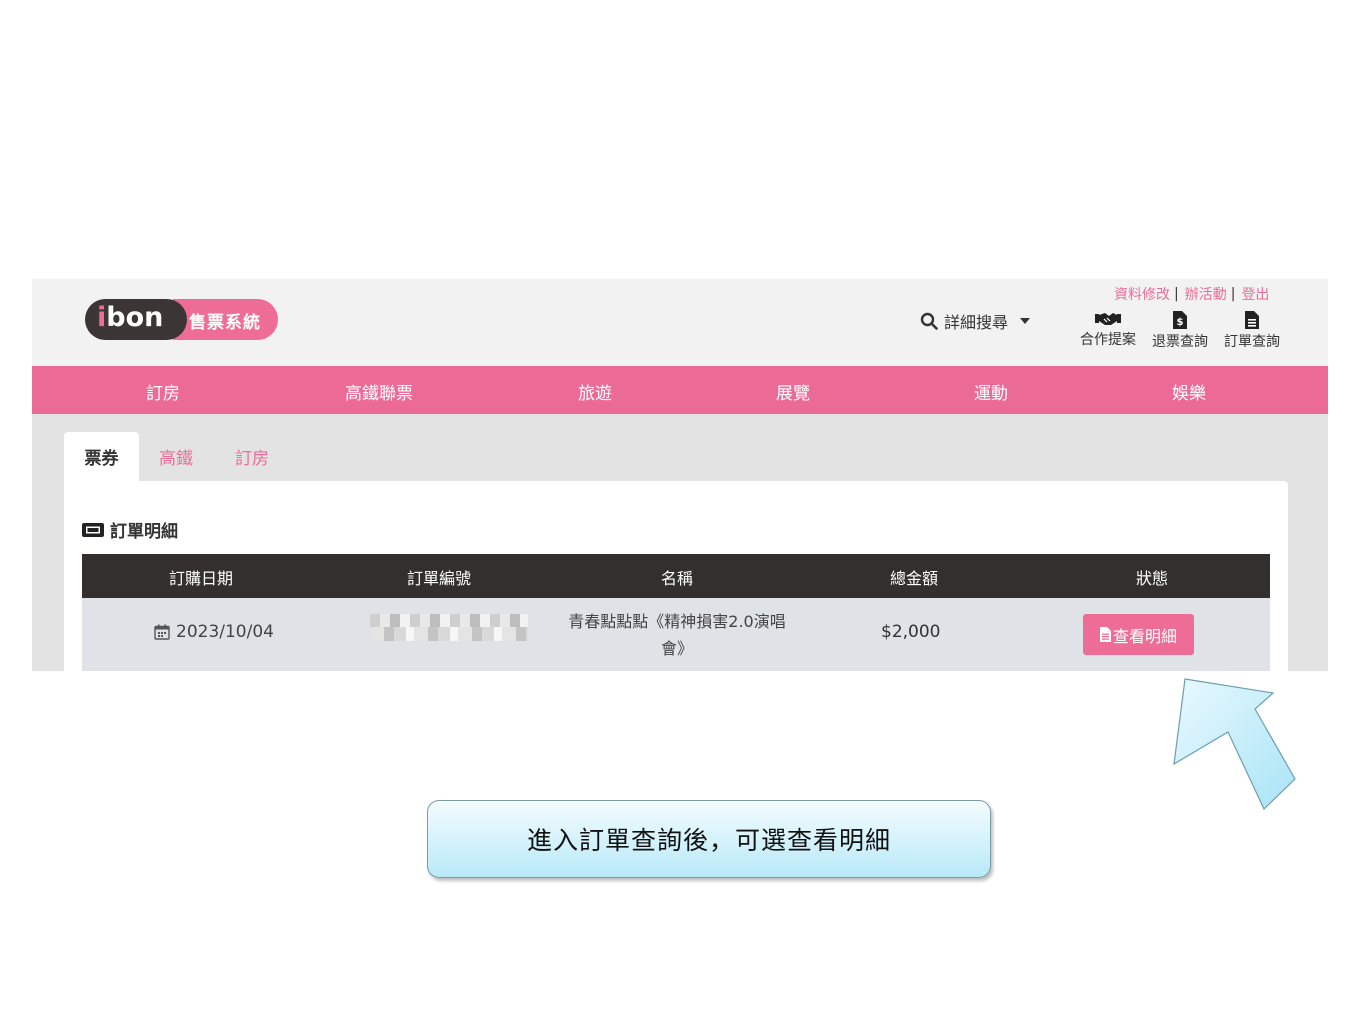  Describe the element at coordinates (1180, 342) in the screenshot. I see `quick-link-refund-label: 退票查詢` at that location.